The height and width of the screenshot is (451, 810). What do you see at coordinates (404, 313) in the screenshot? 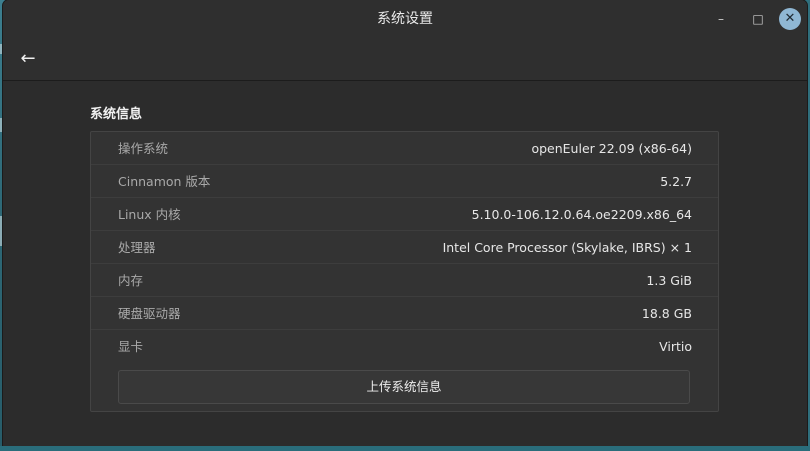
I see `info-row-disk: 硬盘驱动器 18.8 GB` at bounding box center [404, 313].